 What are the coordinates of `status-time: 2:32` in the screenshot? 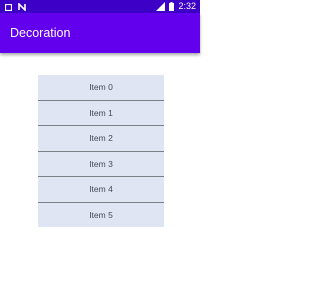 It's located at (187, 6).